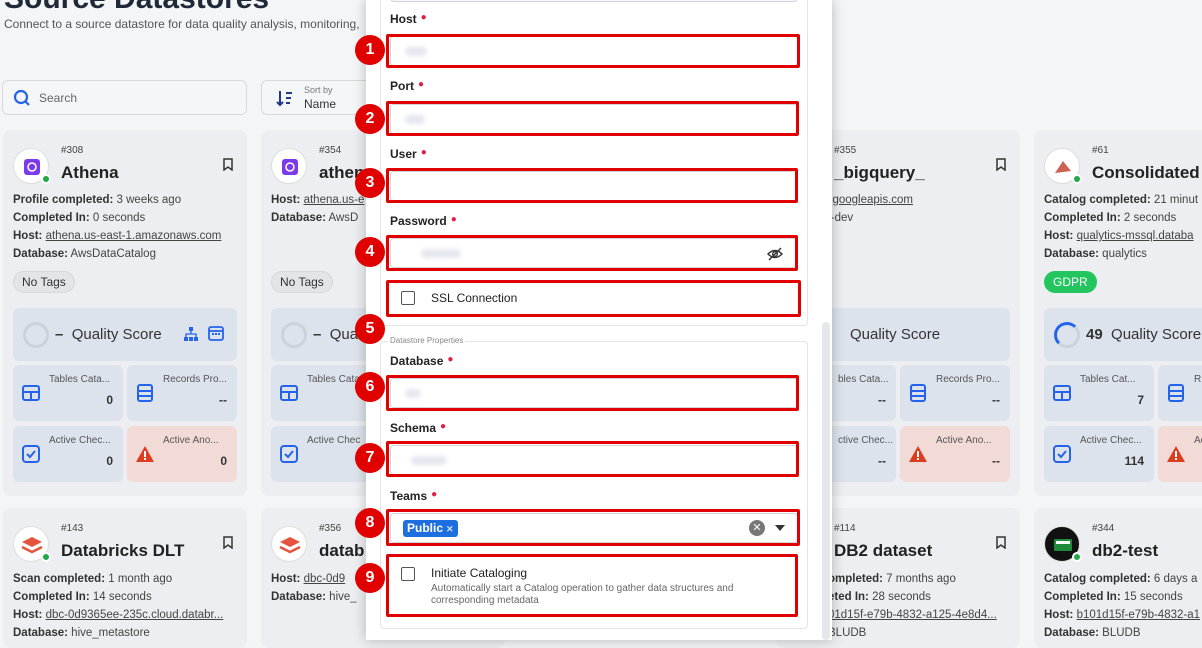  I want to click on datastore-name: Consolidated, so click(1146, 172).